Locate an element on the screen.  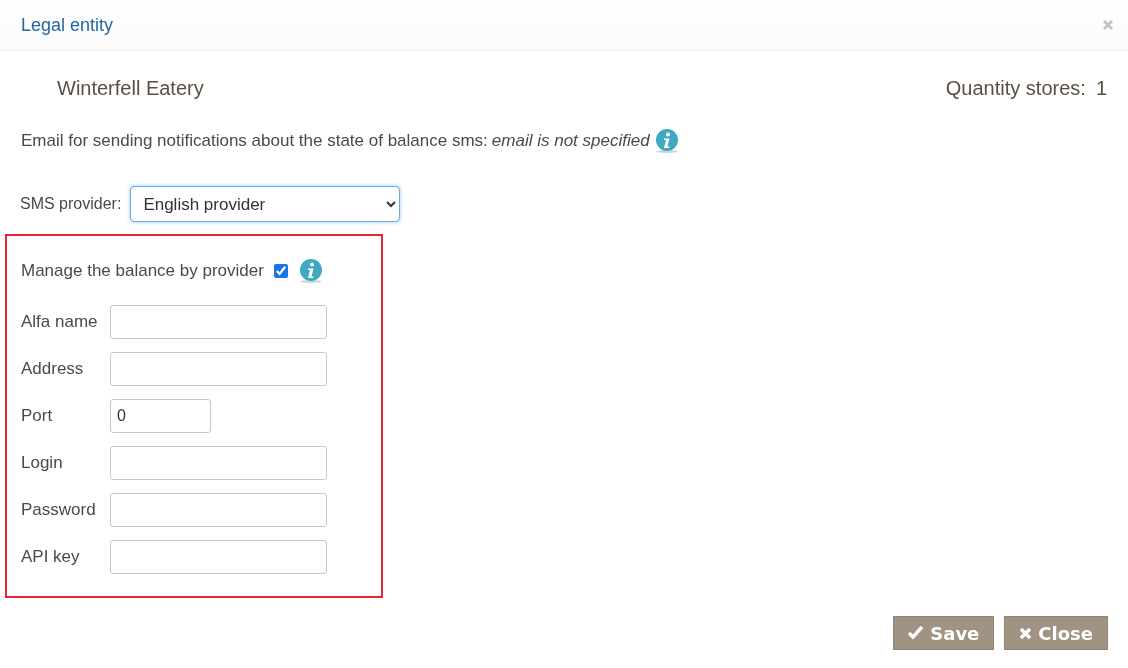
input-field: 0 is located at coordinates (160, 415).